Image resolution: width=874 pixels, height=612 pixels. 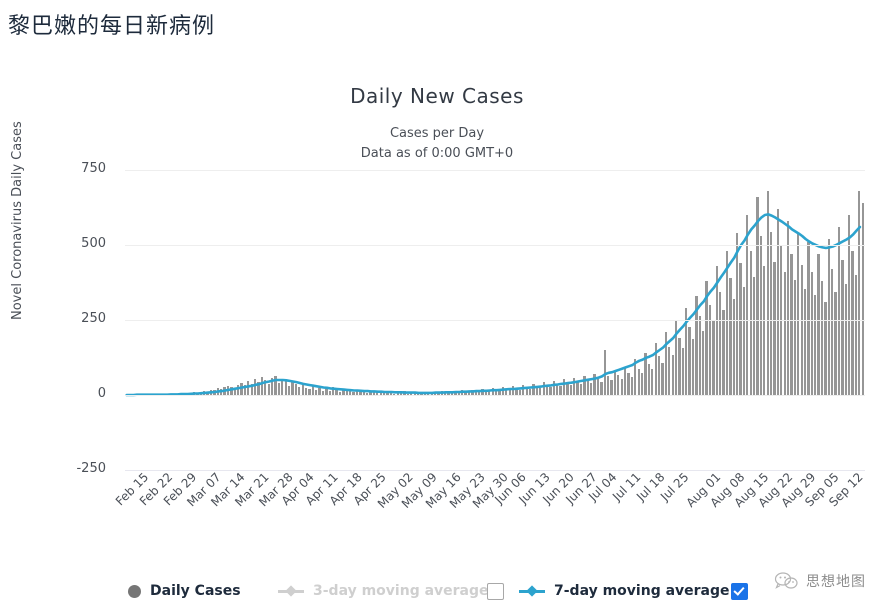 I want to click on legend-toggle-7day-checkbox-group, so click(x=743, y=591).